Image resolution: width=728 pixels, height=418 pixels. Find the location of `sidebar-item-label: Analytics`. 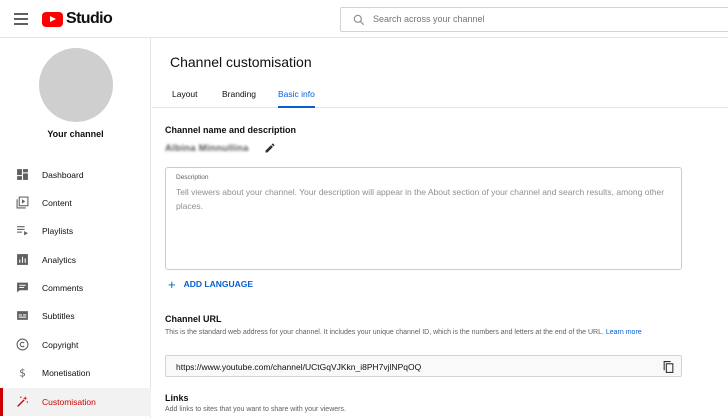

sidebar-item-label: Analytics is located at coordinates (59, 260).